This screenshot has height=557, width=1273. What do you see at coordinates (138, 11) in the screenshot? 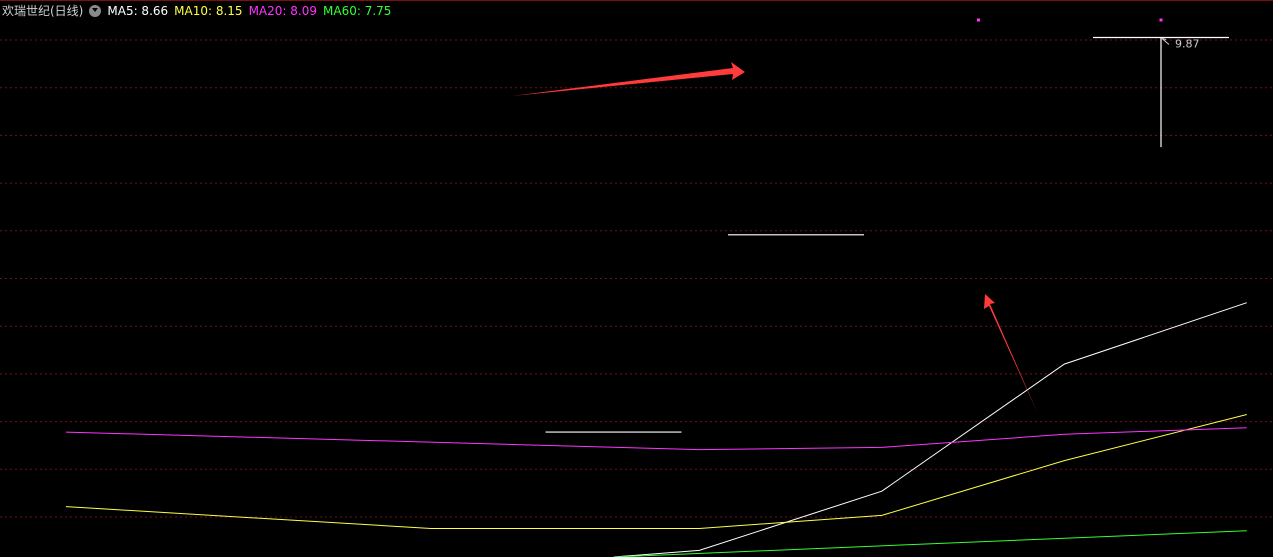
I see `ma5-value: MA5: 8.66` at bounding box center [138, 11].